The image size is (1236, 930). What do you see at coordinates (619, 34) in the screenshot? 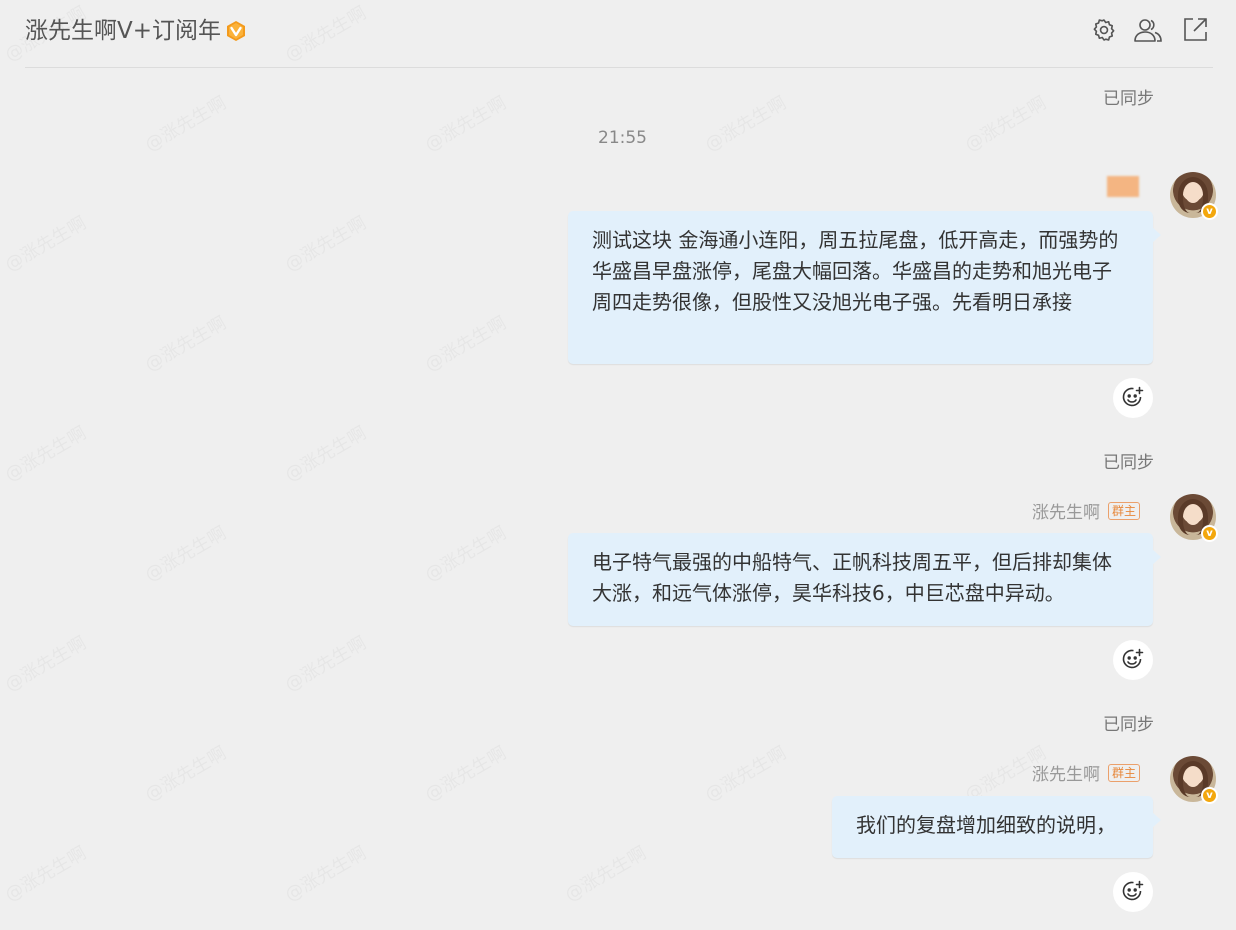
I see `chat-header: 涨先生啊V+订阅年` at bounding box center [619, 34].